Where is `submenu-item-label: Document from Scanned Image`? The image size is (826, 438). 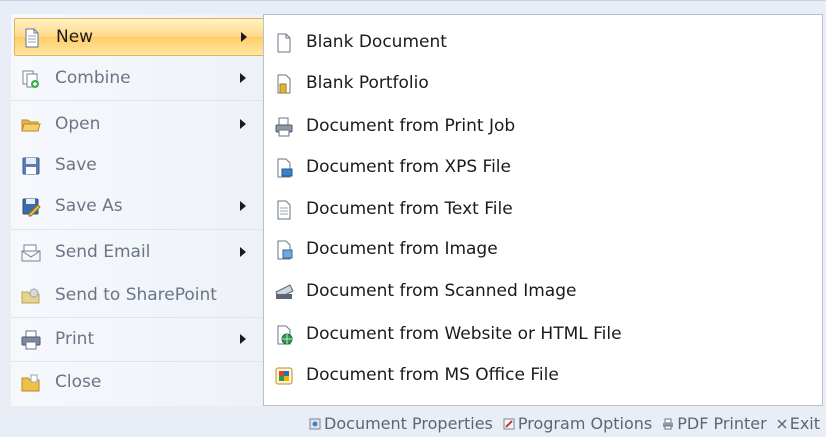 submenu-item-label: Document from Scanned Image is located at coordinates (441, 291).